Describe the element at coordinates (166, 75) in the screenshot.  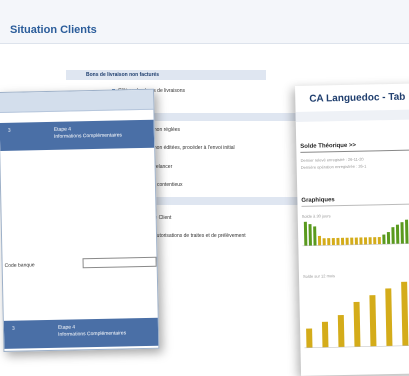
I see `menu-section-header: Bons de livraison non facturés` at that location.